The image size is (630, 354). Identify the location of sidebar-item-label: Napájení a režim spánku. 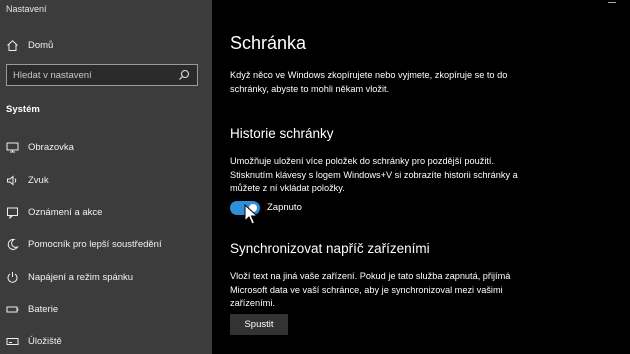
(81, 277).